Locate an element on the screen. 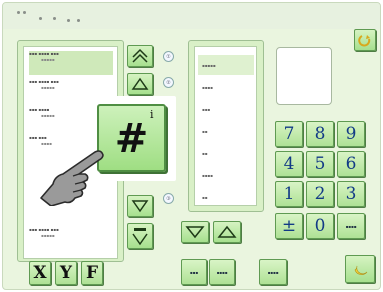 Image resolution: width=383 pixels, height=292 pixels. key-9: 9 is located at coordinates (351, 134).